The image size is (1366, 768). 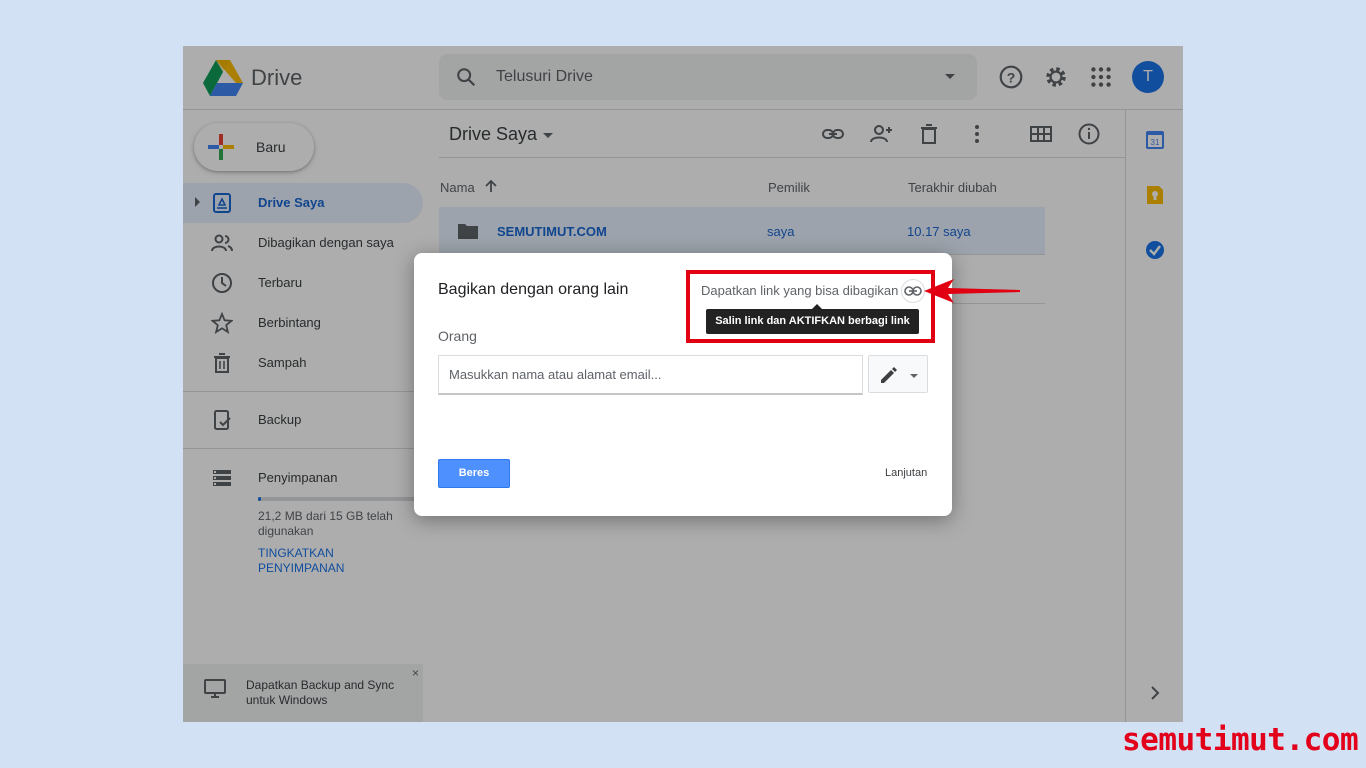 What do you see at coordinates (1240, 740) in the screenshot?
I see `watermark: semutimut.com` at bounding box center [1240, 740].